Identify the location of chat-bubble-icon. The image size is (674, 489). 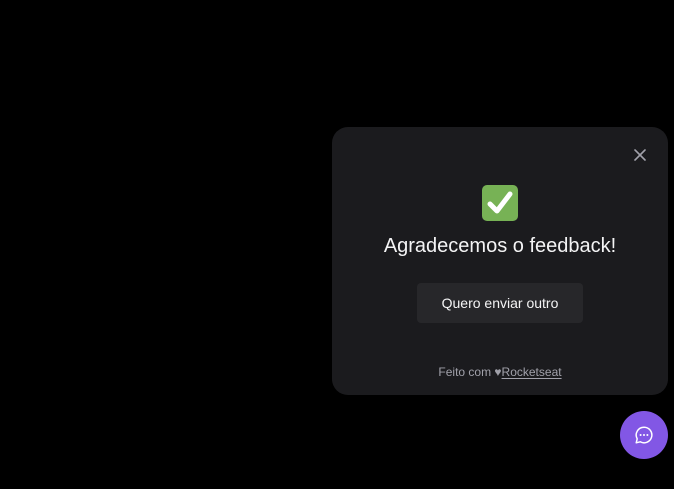
(644, 435).